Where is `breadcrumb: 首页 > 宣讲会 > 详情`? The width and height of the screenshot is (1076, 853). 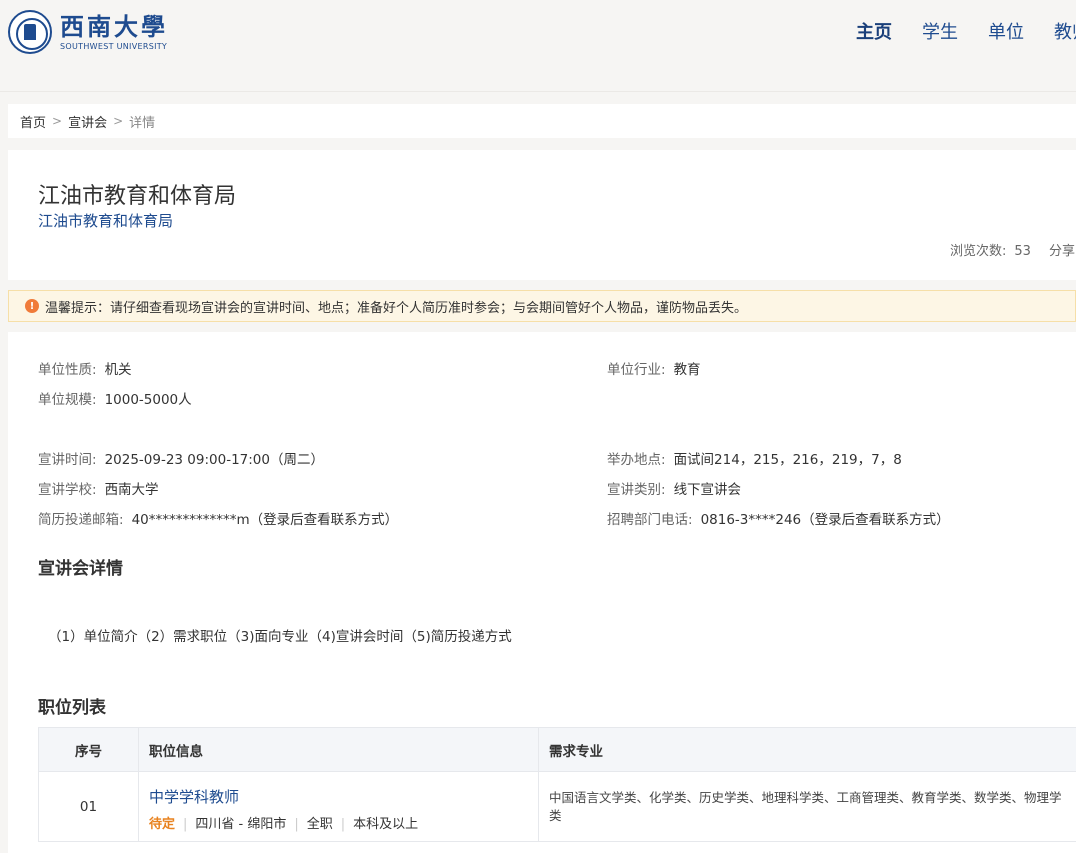
breadcrumb: 首页 > 宣讲会 > 详情 is located at coordinates (542, 121).